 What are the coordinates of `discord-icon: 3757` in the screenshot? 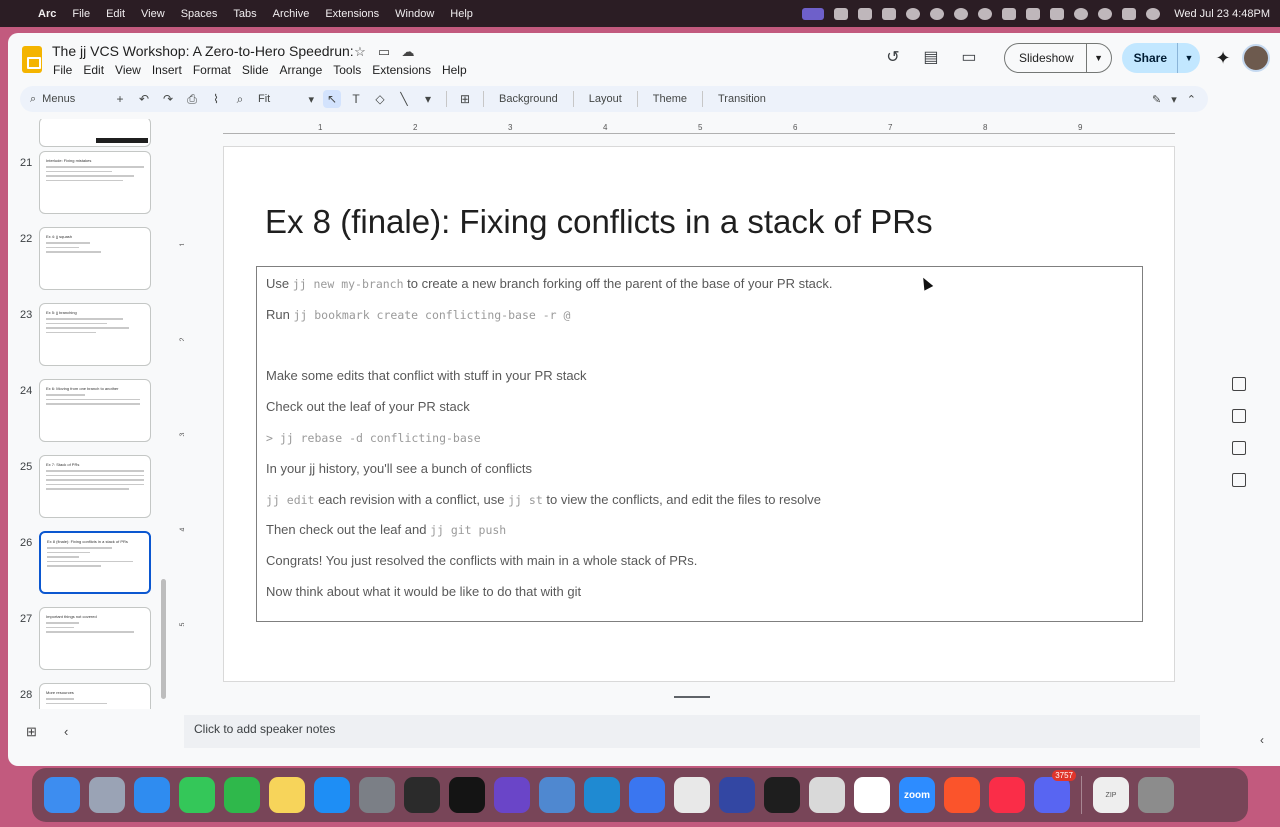 It's located at (1055, 791).